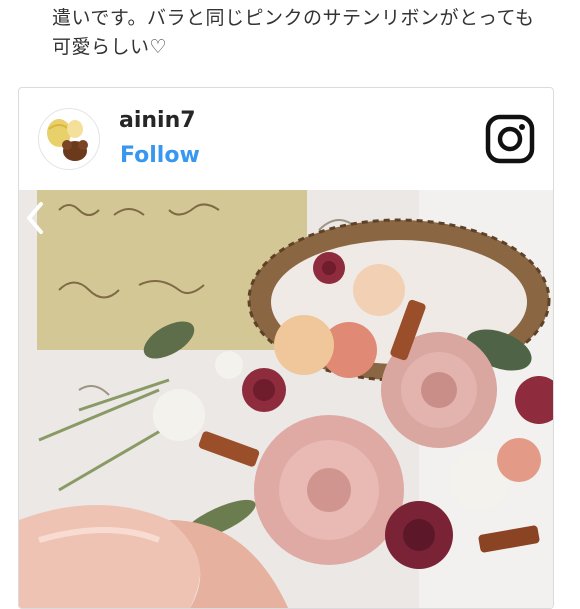 Image resolution: width=580 pixels, height=609 pixels. What do you see at coordinates (293, 18) in the screenshot?
I see `caption-line-1: 遣いです。バラと同じピンクのサテンリボンがとっても` at bounding box center [293, 18].